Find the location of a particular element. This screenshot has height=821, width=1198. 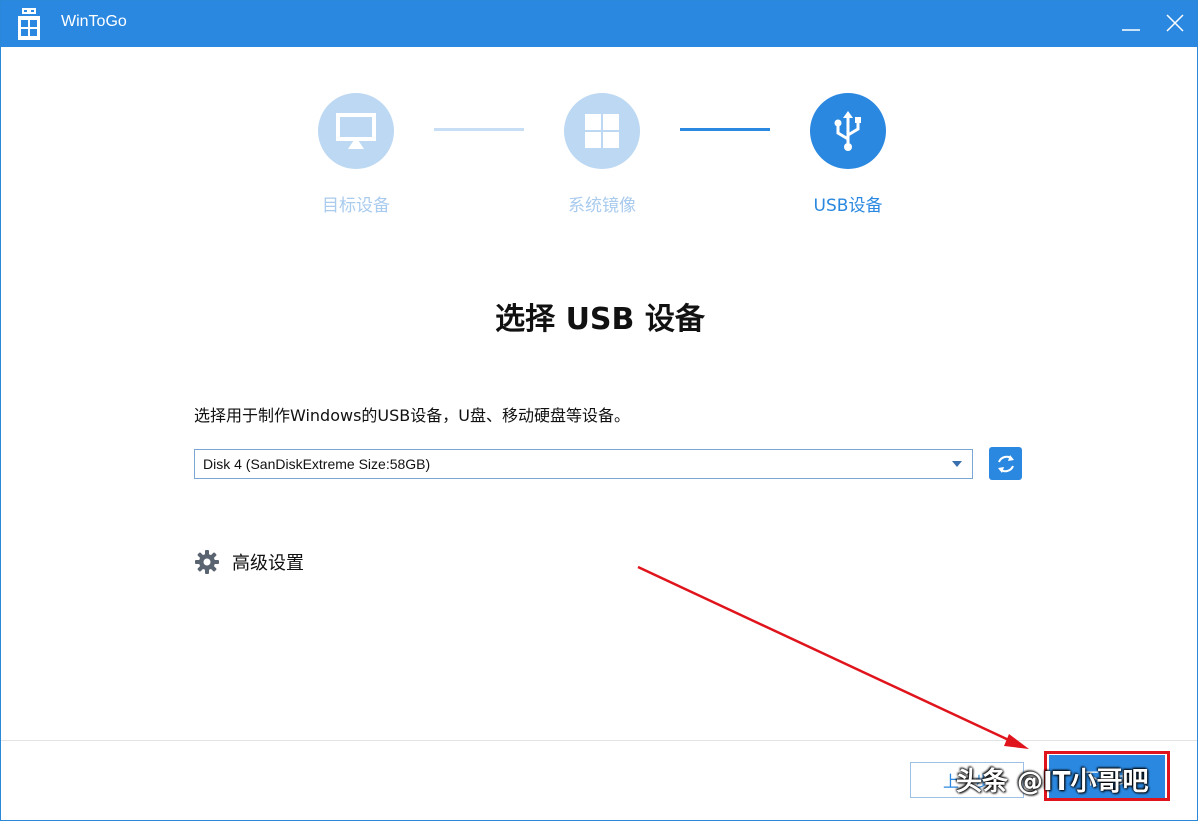

footer-divider is located at coordinates (599, 740).